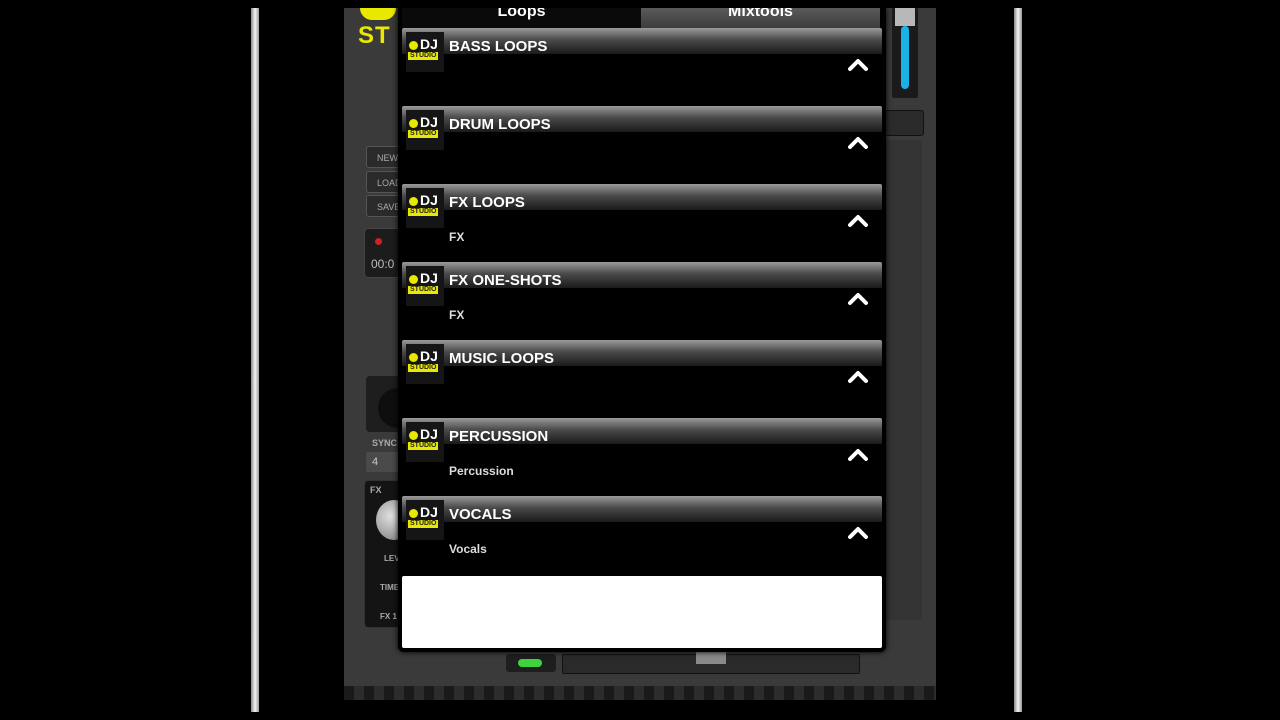 The height and width of the screenshot is (720, 1280). I want to click on load-button: LOAD, so click(384, 182).